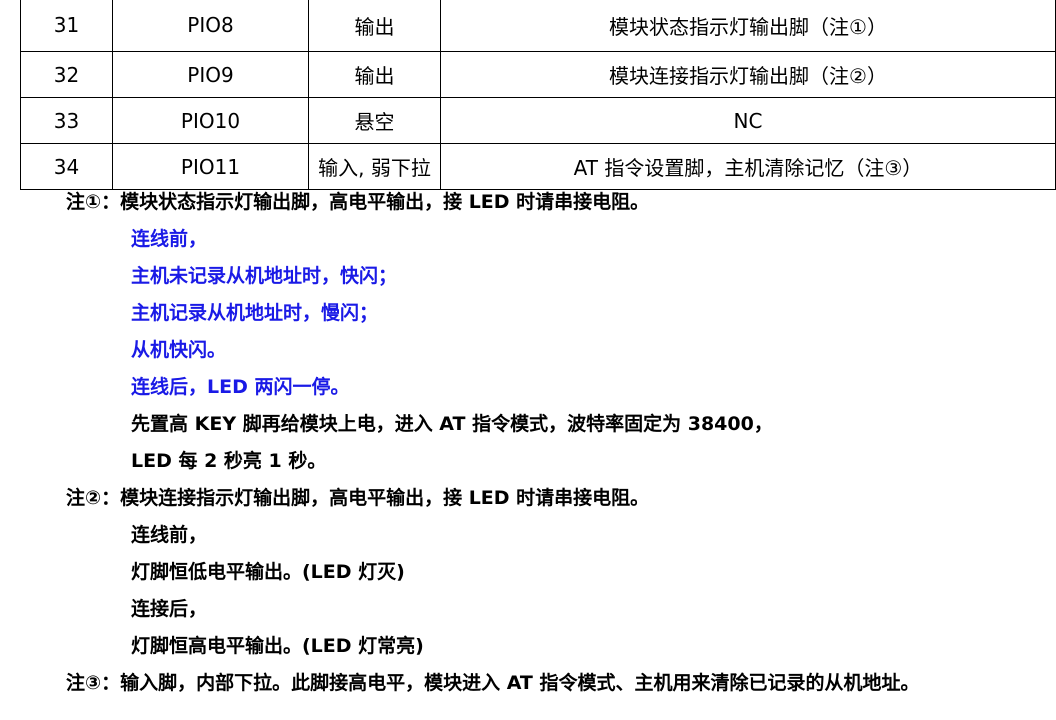 The image size is (1056, 720). Describe the element at coordinates (179, 350) in the screenshot. I see `note-1-line: 从机快闪。` at that location.